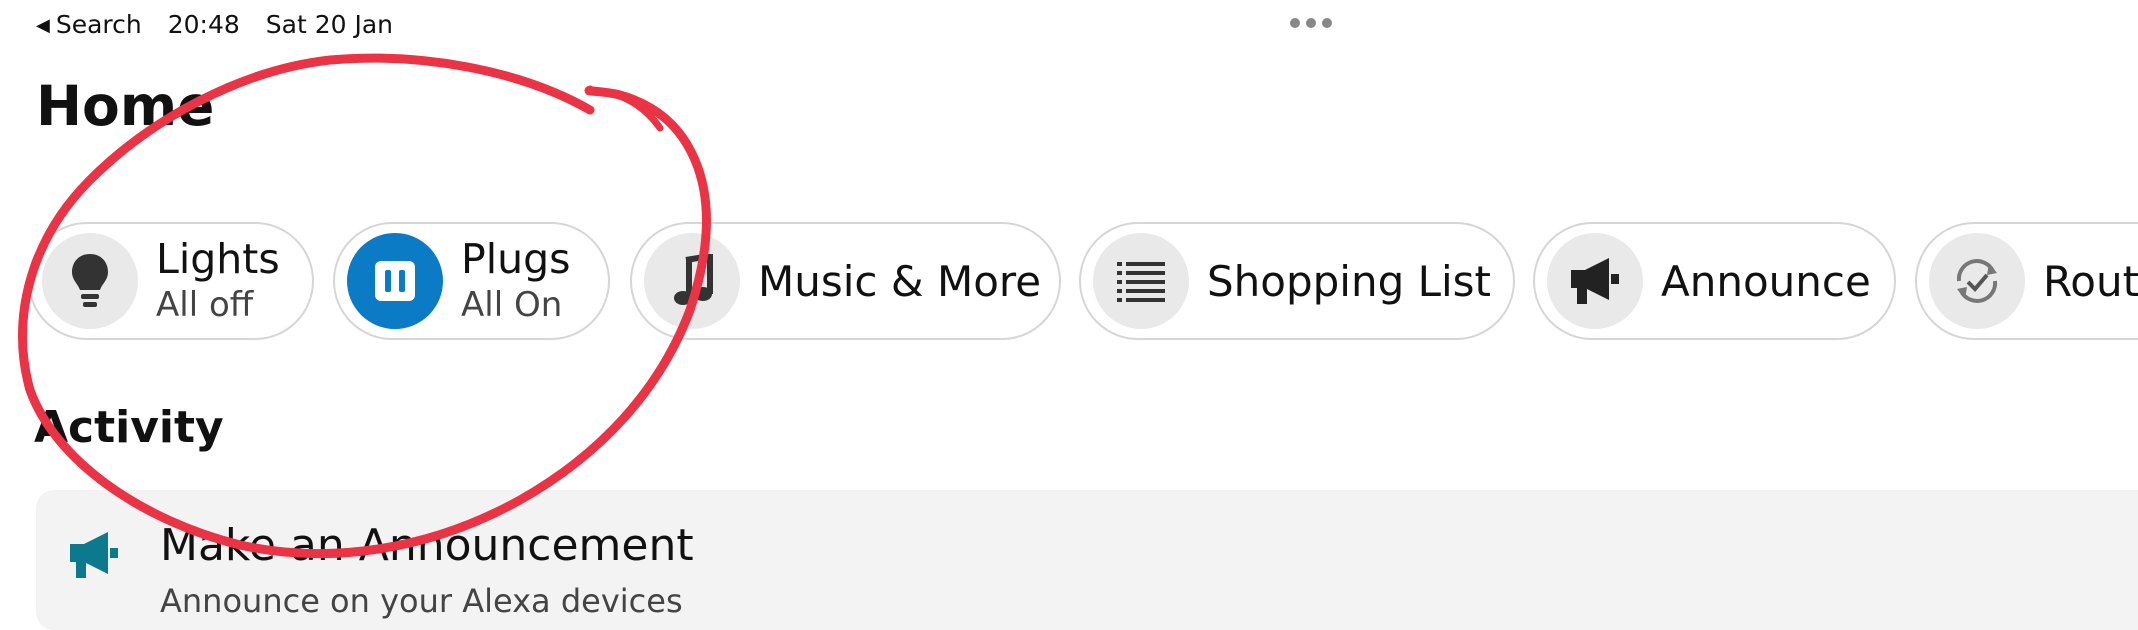 The height and width of the screenshot is (630, 2138). I want to click on status-bar: ◀ Search 20:48 Sat 20 Jan, so click(227, 24).